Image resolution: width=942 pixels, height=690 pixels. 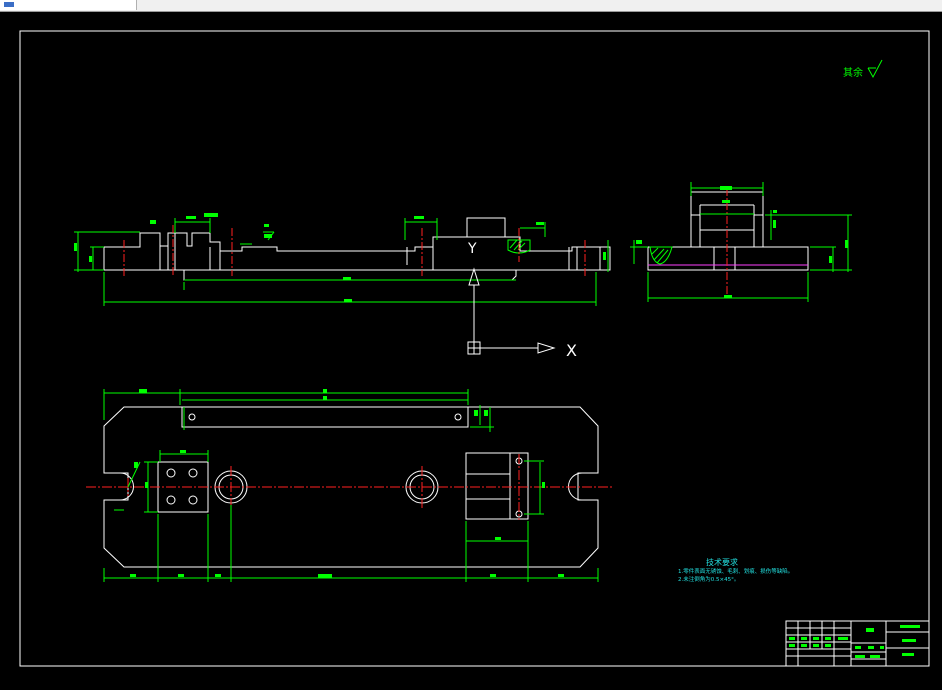 What do you see at coordinates (853, 72) in the screenshot?
I see `svg-text: 其余` at bounding box center [853, 72].